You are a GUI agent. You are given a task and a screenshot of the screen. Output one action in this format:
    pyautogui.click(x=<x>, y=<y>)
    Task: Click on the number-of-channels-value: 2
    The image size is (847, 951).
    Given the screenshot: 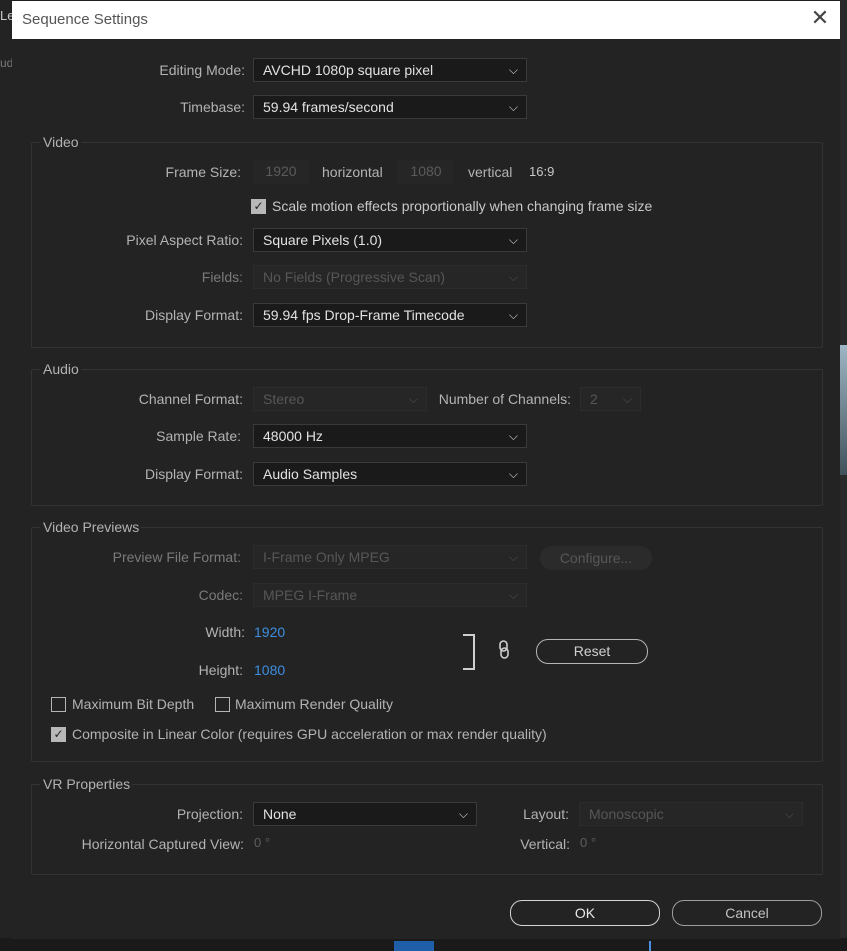 What is the action you would take?
    pyautogui.click(x=594, y=399)
    